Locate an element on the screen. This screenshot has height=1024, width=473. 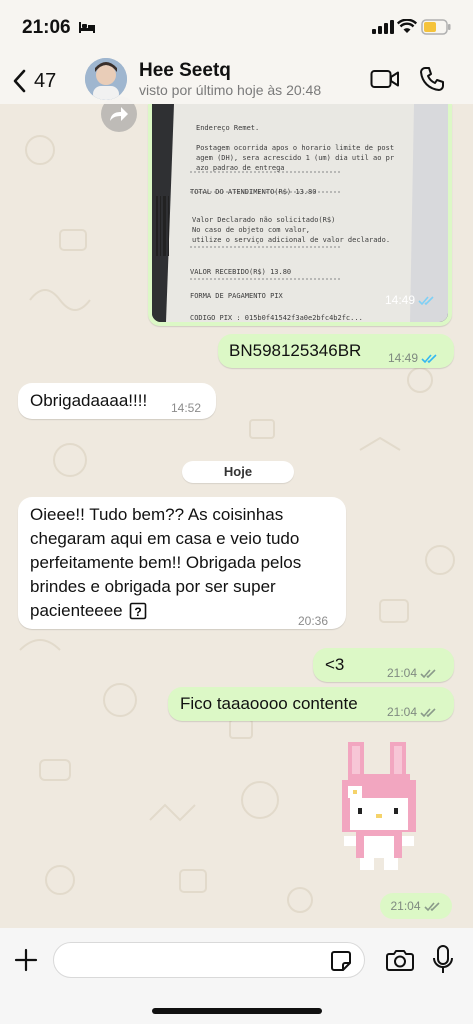
back-button: 47 is located at coordinates (47, 81).